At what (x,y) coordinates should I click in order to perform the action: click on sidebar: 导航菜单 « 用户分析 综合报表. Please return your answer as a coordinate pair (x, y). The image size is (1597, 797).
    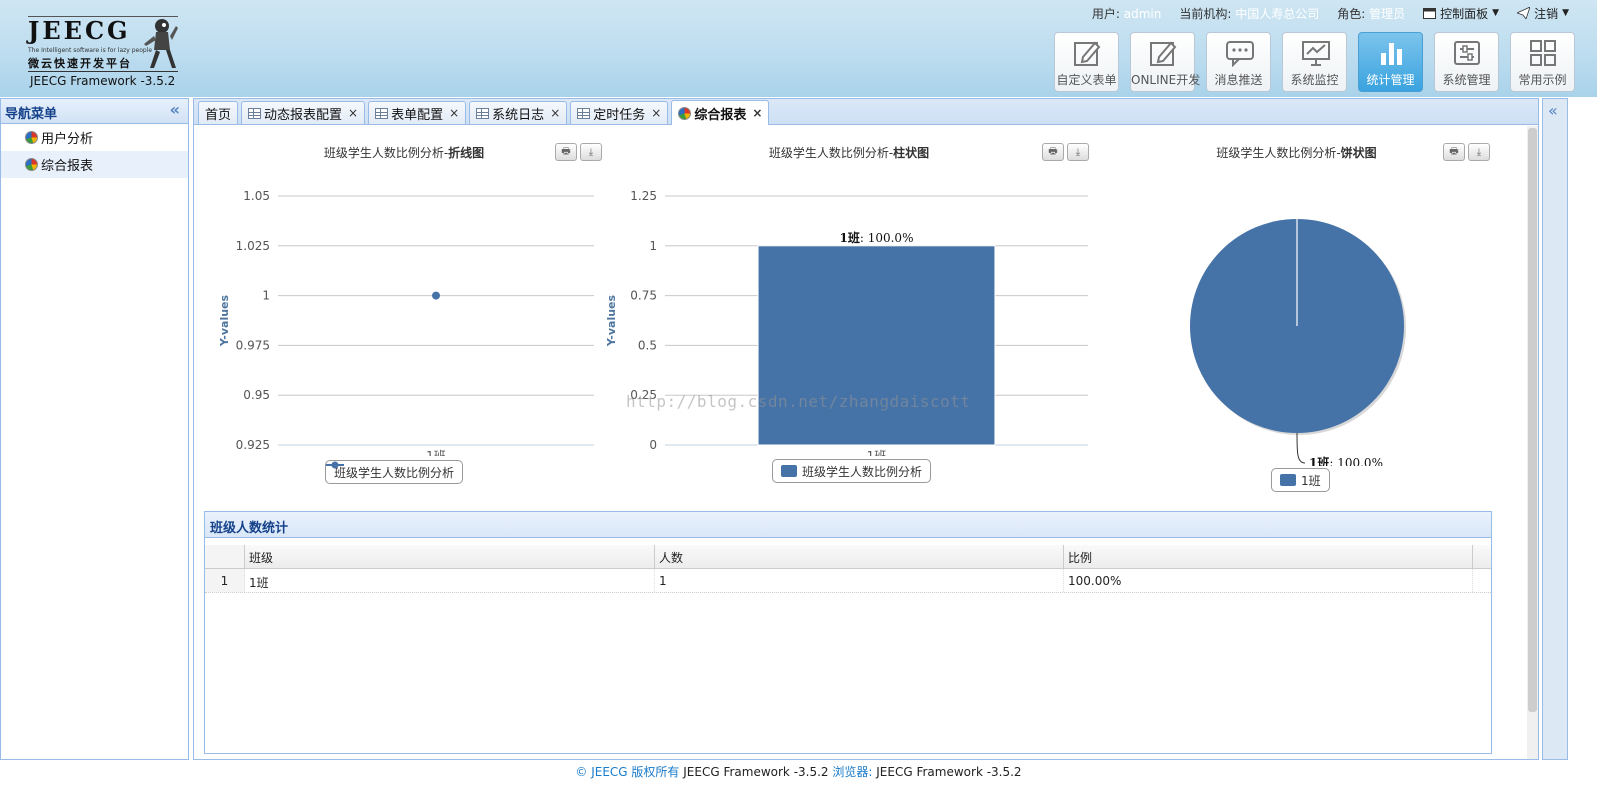
    Looking at the image, I should click on (94, 429).